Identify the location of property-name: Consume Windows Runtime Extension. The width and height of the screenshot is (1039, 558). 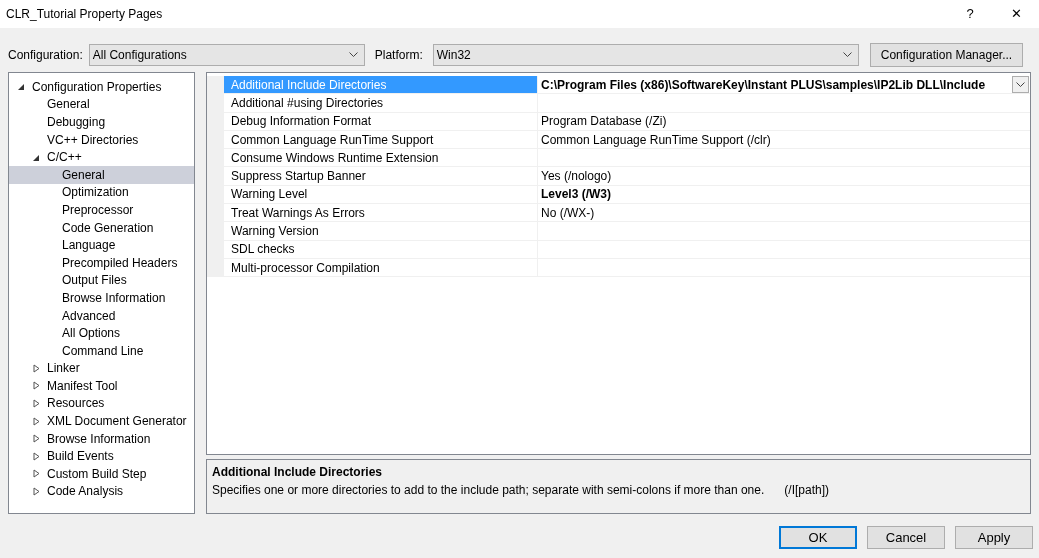
(381, 158).